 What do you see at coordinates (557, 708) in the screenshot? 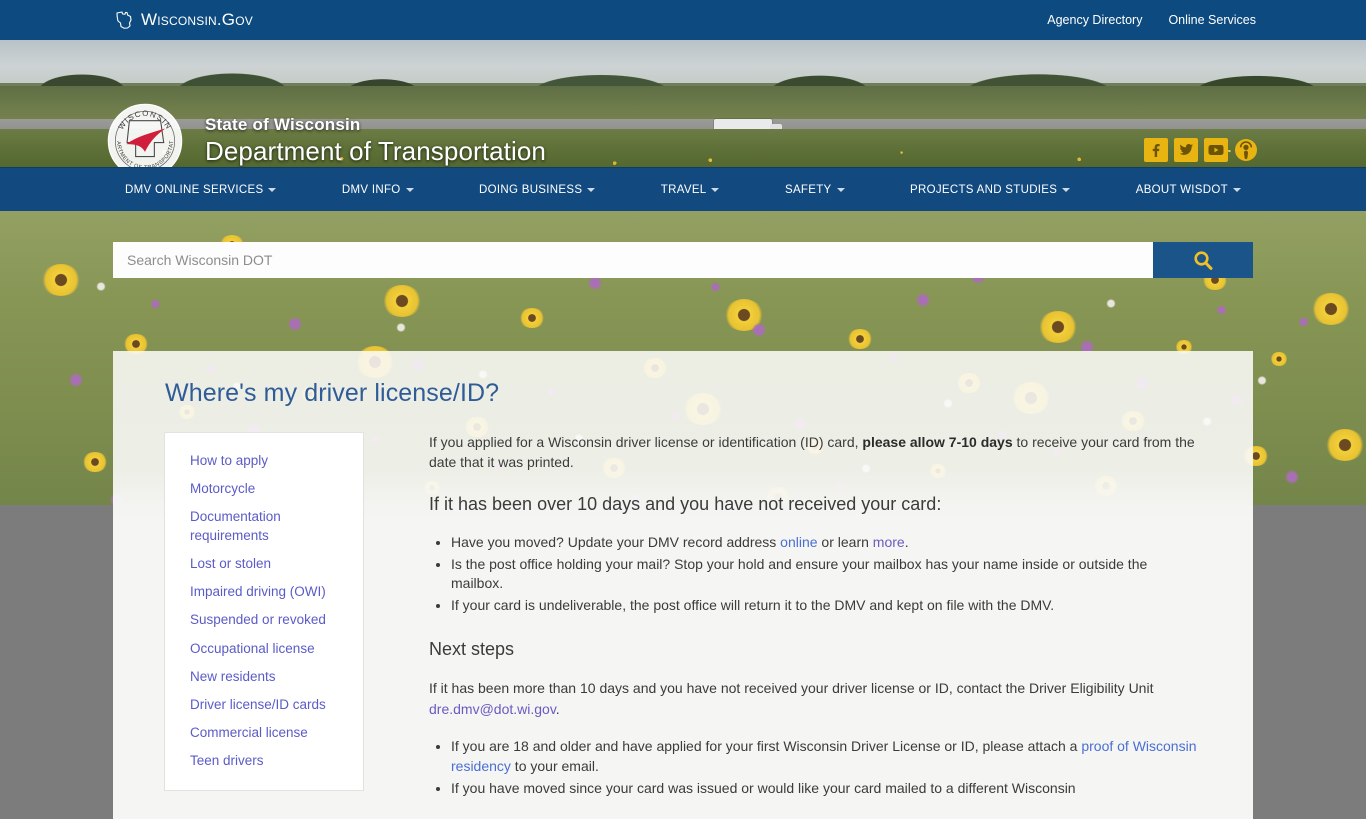
I see `next-steps-text-part2: .` at bounding box center [557, 708].